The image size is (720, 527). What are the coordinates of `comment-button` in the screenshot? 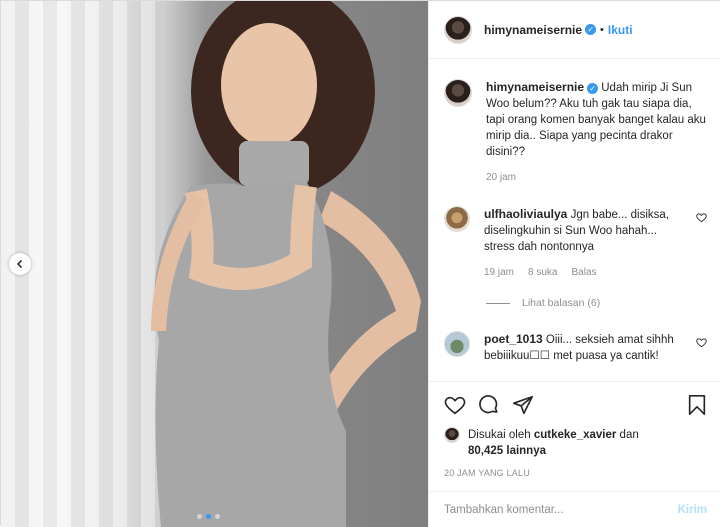 It's located at (489, 405).